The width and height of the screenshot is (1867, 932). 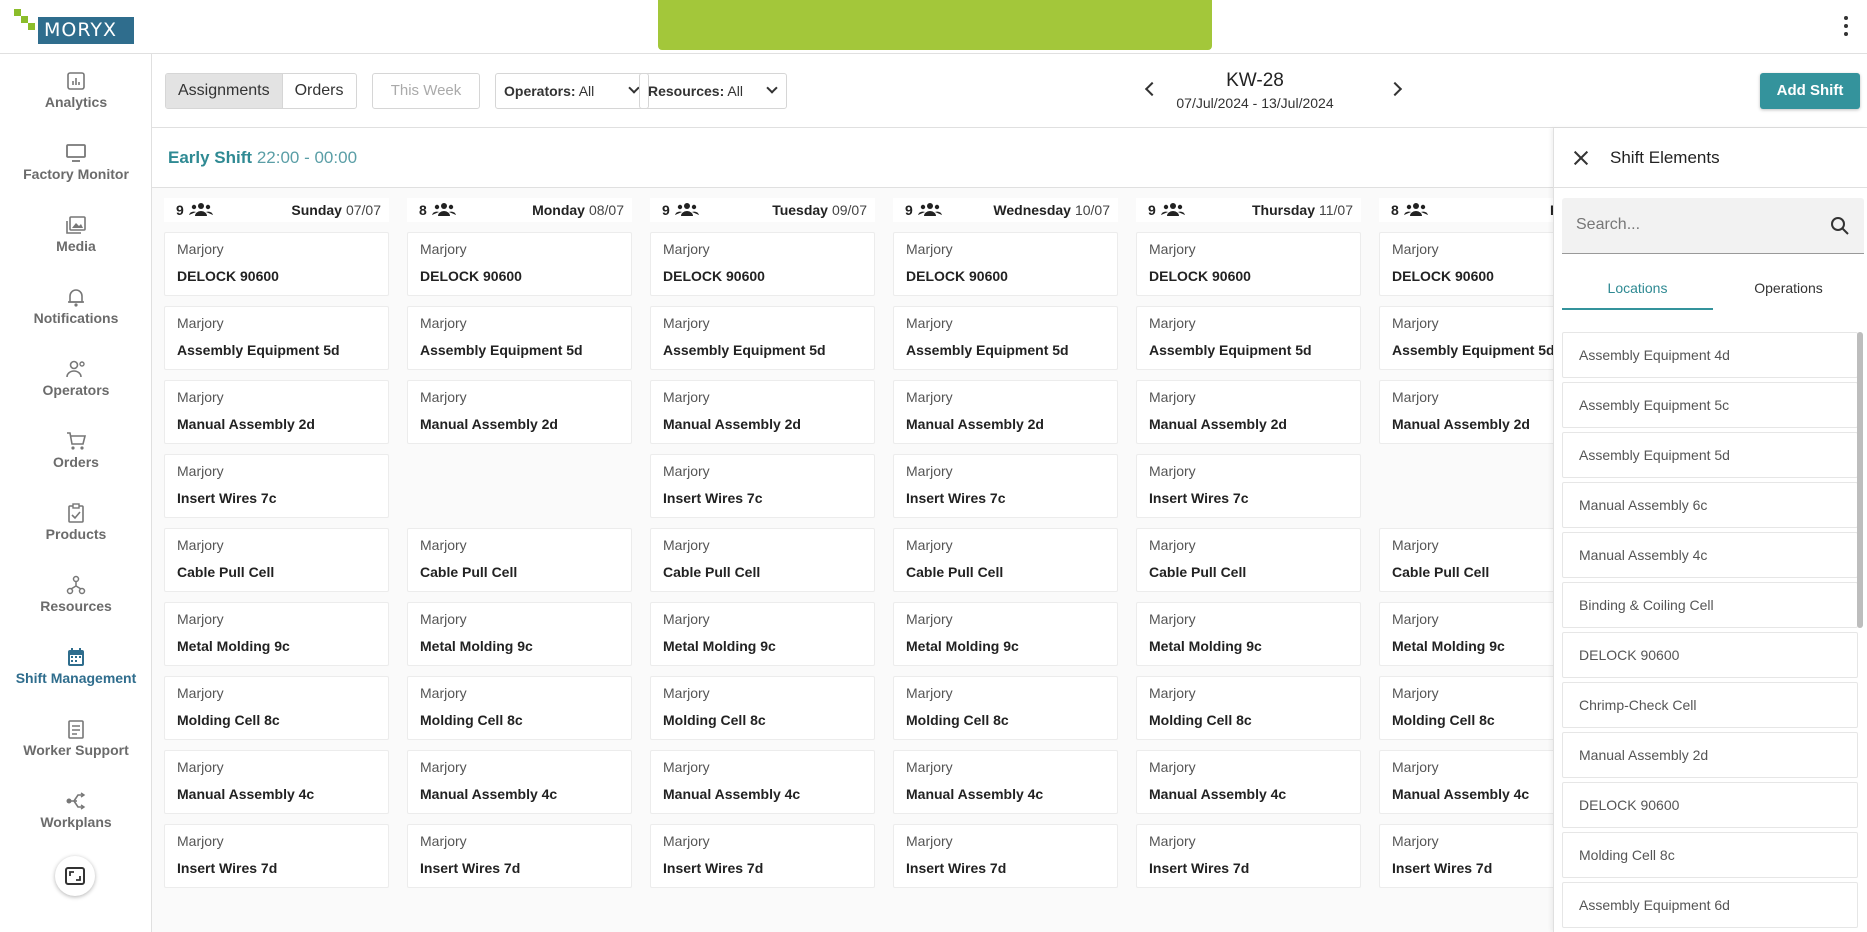 What do you see at coordinates (76, 308) in the screenshot?
I see `sidebar-item-notifications: Notifications` at bounding box center [76, 308].